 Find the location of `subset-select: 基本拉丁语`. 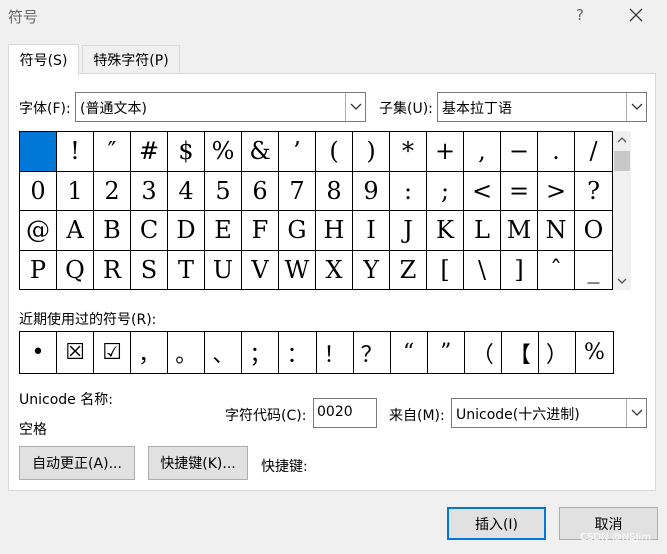

subset-select: 基本拉丁语 is located at coordinates (542, 107).